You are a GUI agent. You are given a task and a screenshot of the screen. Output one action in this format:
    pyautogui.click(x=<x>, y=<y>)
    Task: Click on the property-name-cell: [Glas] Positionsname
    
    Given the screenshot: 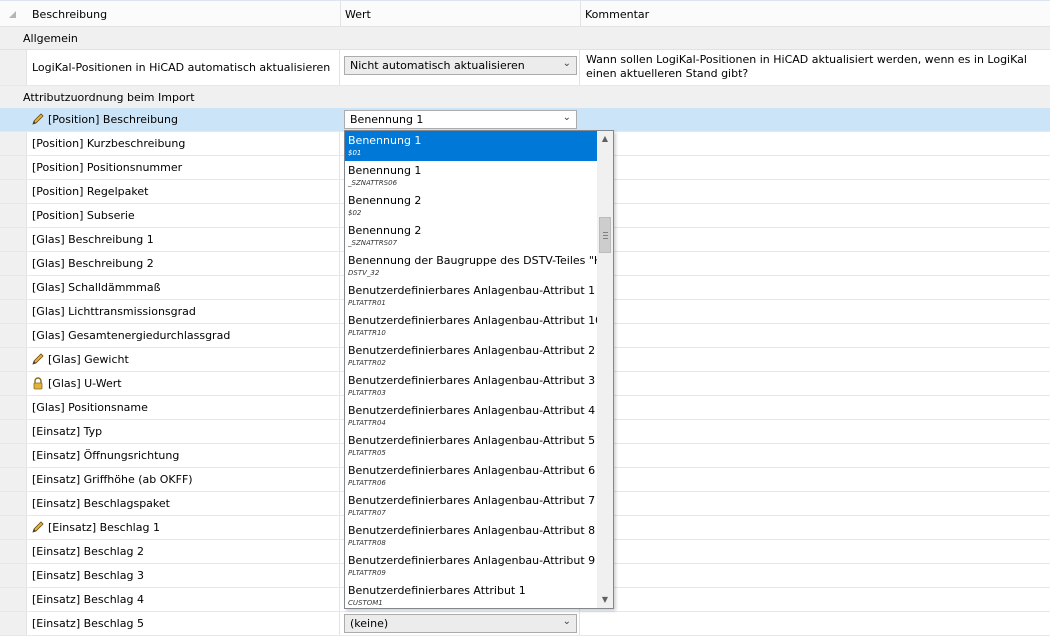 What is the action you would take?
    pyautogui.click(x=183, y=407)
    